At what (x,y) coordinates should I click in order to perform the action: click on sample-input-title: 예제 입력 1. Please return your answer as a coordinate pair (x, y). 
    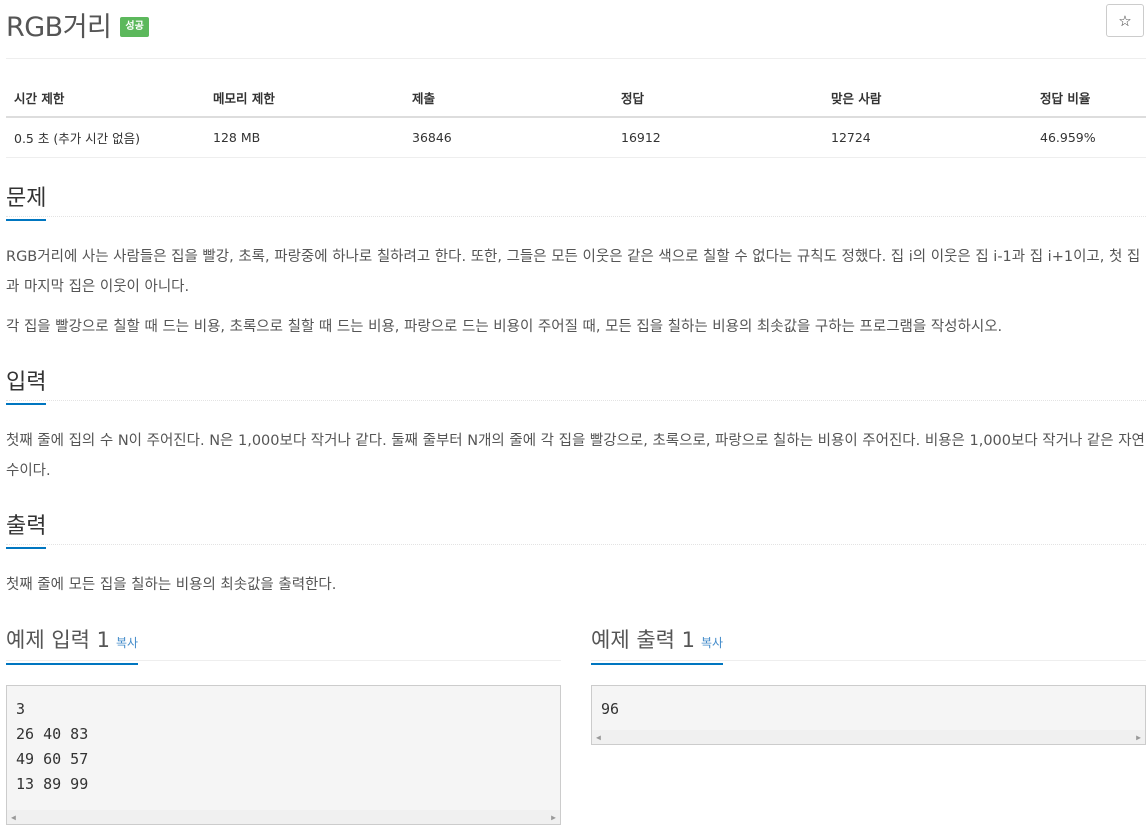
    Looking at the image, I should click on (58, 640).